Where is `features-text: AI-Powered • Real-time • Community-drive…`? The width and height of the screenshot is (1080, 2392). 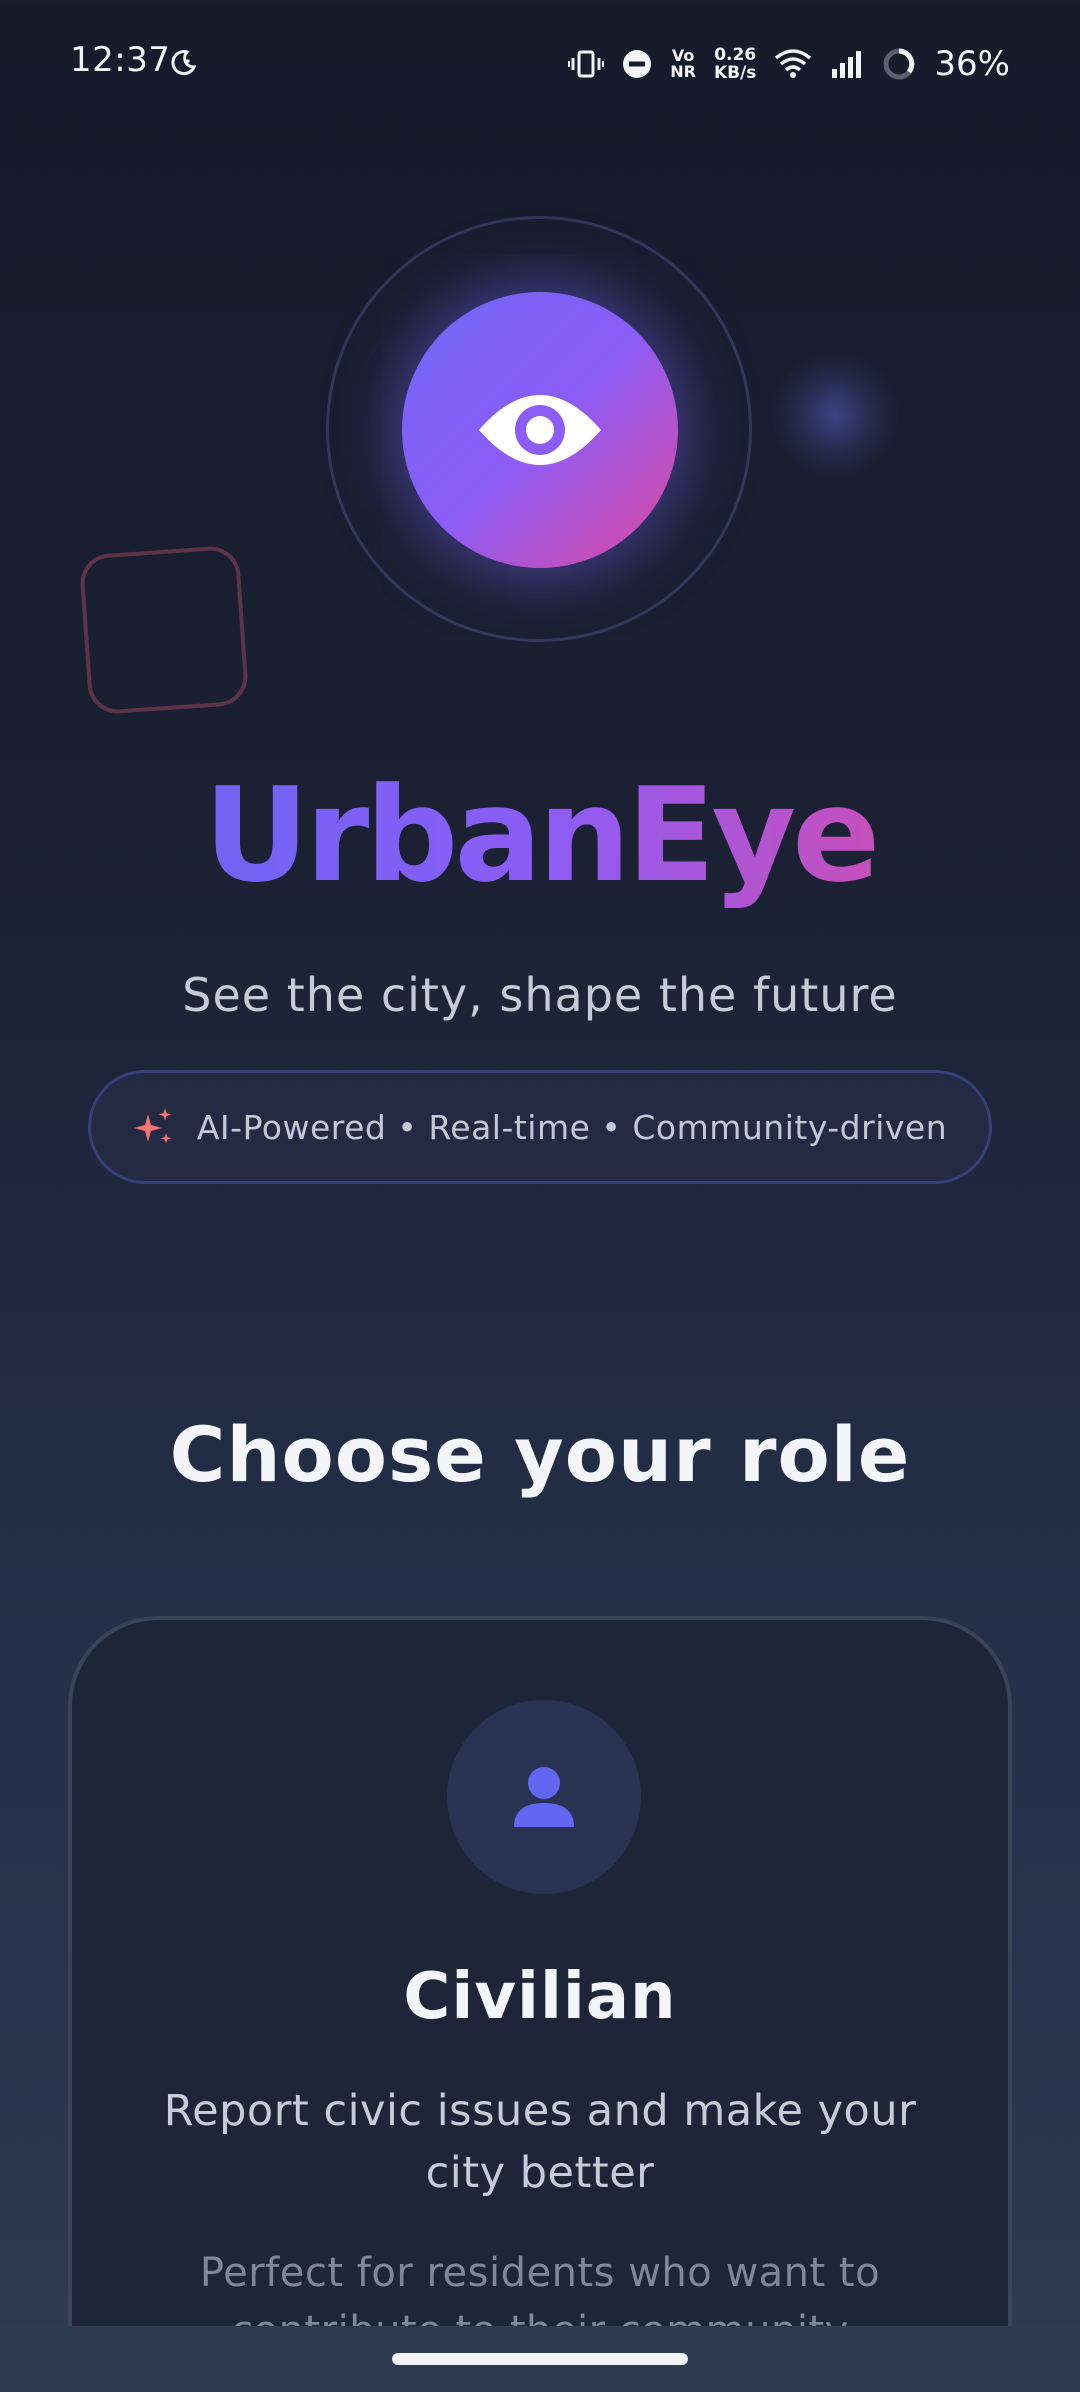
features-text: AI-Powered • Real-time • Community-drive… is located at coordinates (572, 1127).